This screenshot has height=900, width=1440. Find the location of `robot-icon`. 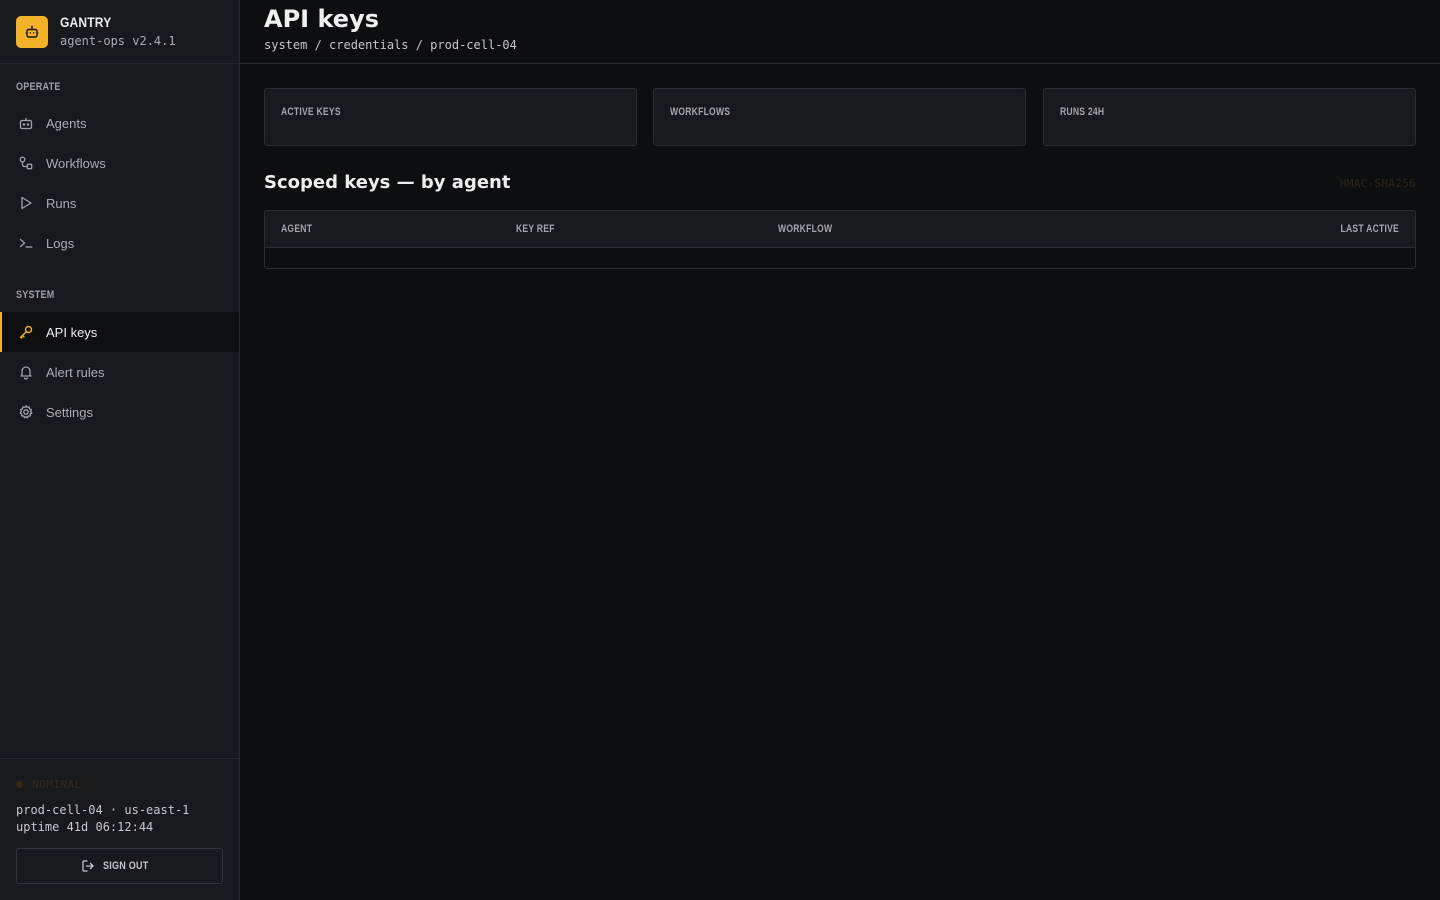

robot-icon is located at coordinates (26, 123).